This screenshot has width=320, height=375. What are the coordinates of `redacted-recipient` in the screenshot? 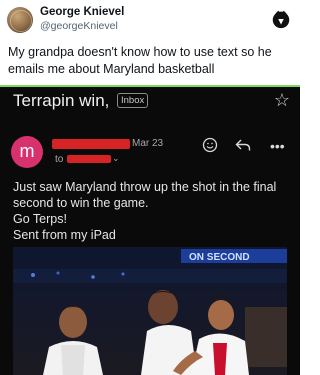 It's located at (89, 159).